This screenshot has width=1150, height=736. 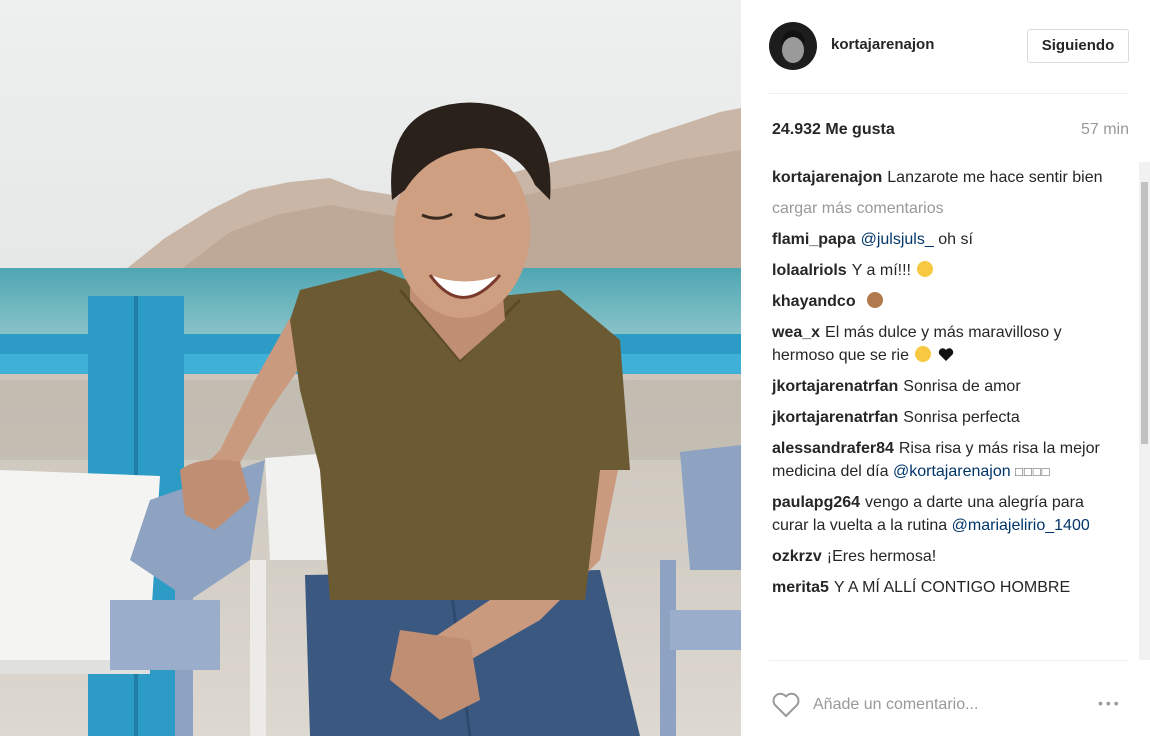 I want to click on likes-count: 24.932 Me gusta, so click(x=833, y=130).